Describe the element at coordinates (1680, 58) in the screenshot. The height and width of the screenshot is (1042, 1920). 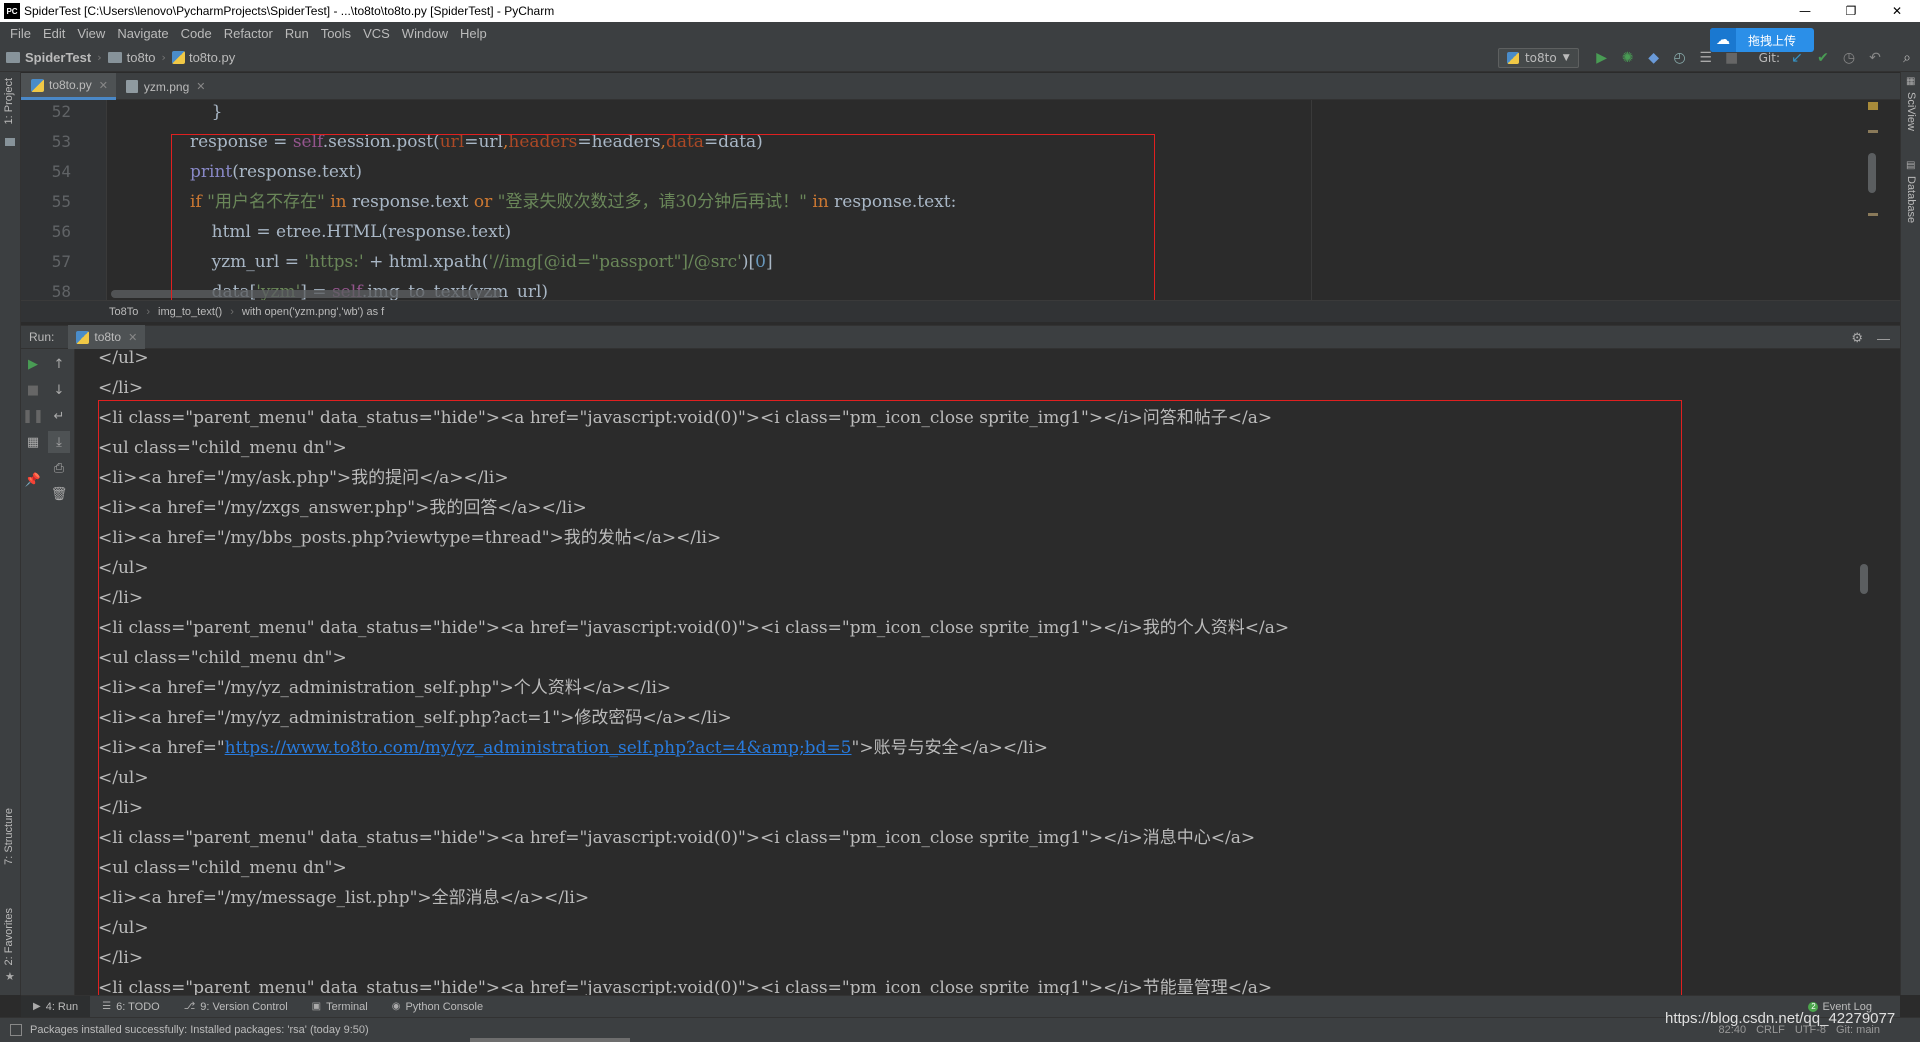
I see `profile-icon: ◴` at that location.